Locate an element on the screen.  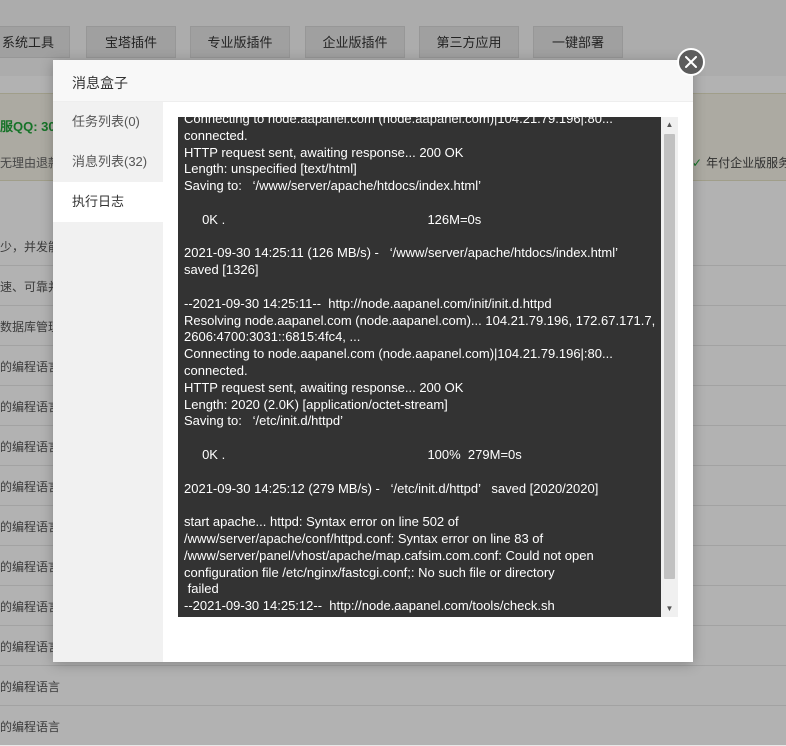
close-icon is located at coordinates (691, 62).